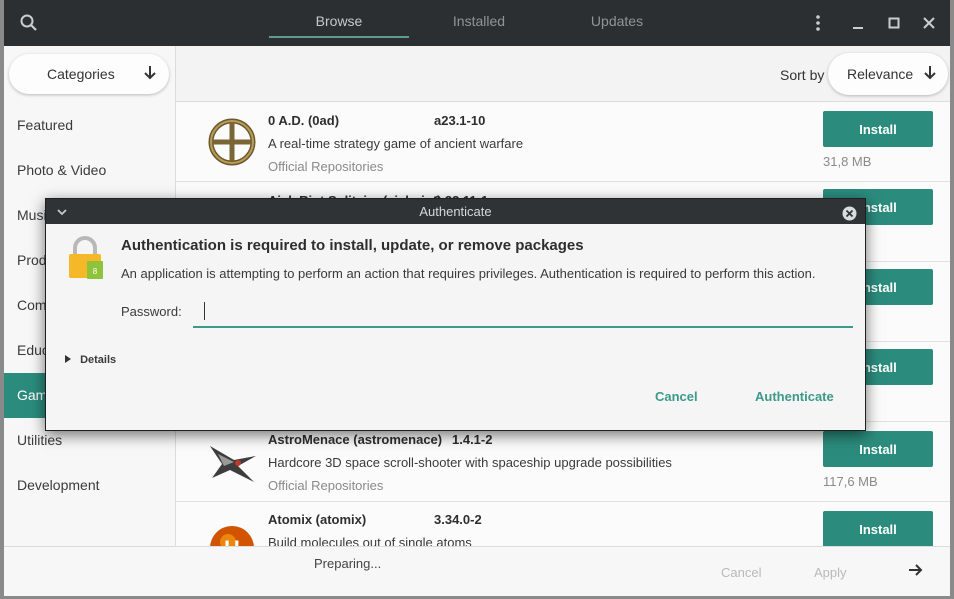 The width and height of the screenshot is (954, 599). What do you see at coordinates (86, 260) in the screenshot?
I see `lock-icon: 8` at bounding box center [86, 260].